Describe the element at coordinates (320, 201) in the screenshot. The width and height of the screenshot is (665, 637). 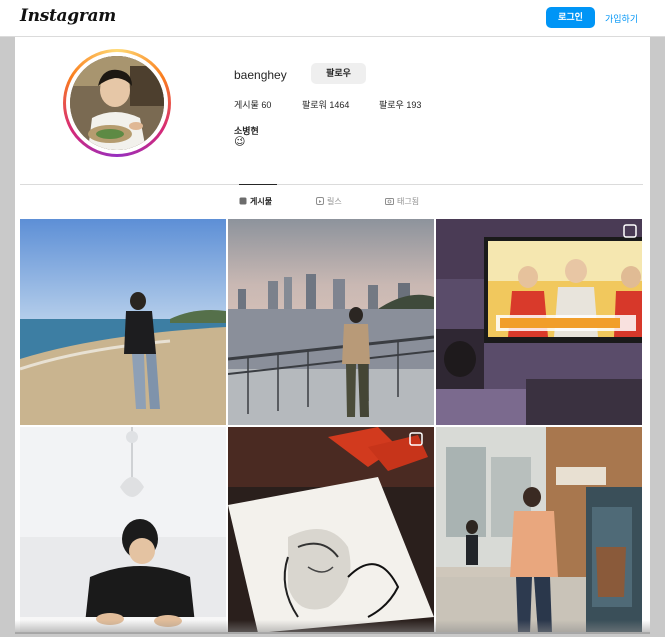
I see `reels-icon` at that location.